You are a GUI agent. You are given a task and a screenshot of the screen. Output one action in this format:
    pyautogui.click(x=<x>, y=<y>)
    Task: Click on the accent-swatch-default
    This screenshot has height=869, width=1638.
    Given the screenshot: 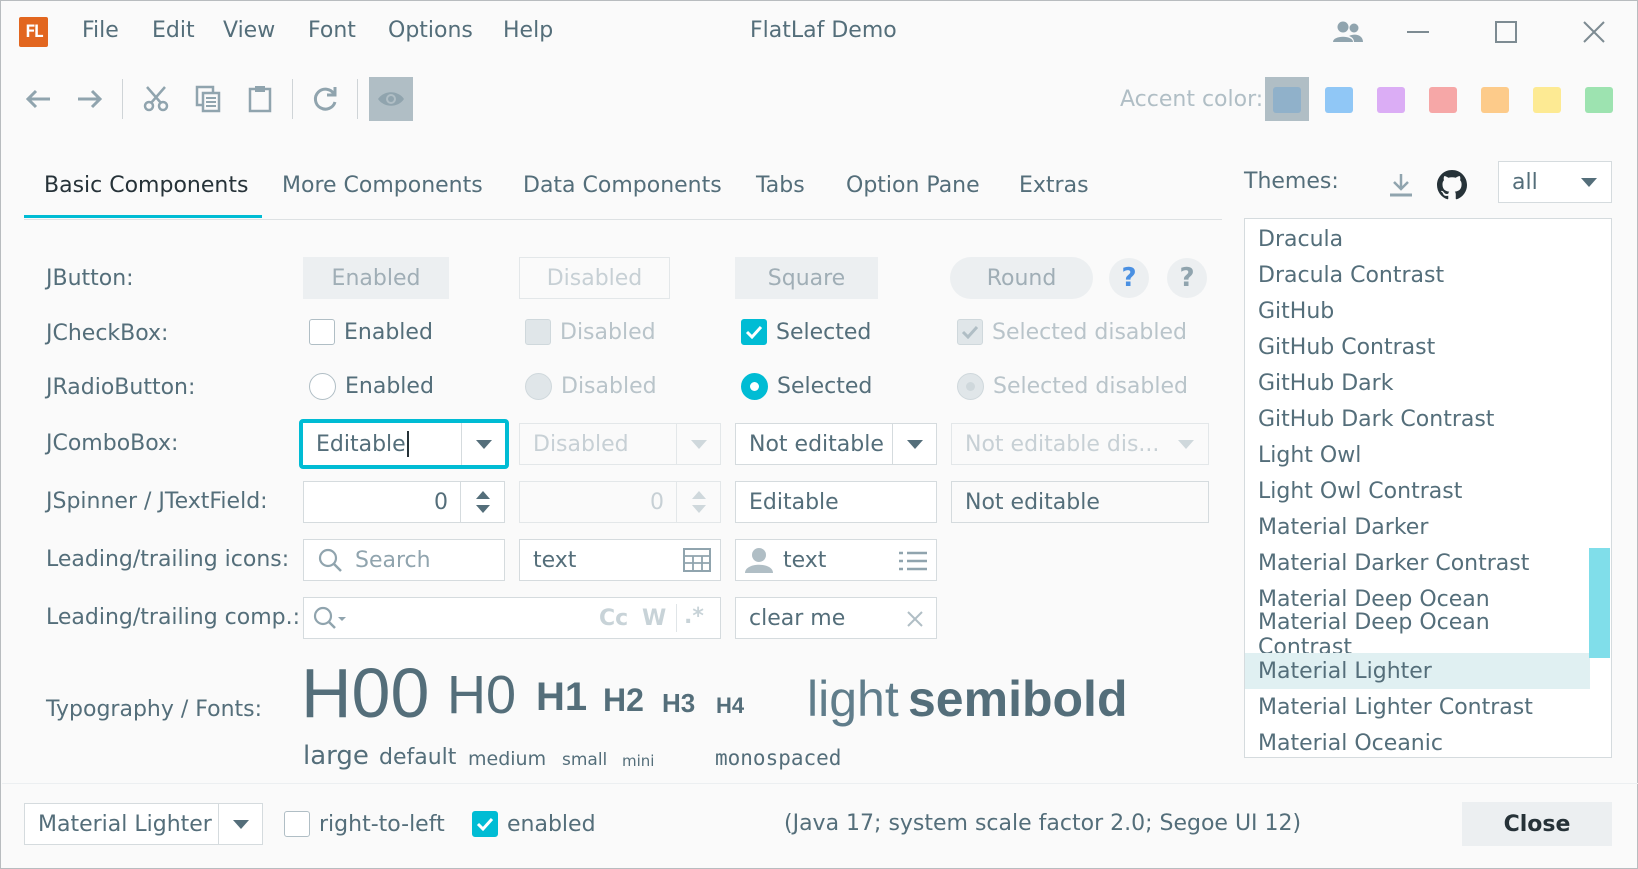 What is the action you would take?
    pyautogui.click(x=1287, y=100)
    